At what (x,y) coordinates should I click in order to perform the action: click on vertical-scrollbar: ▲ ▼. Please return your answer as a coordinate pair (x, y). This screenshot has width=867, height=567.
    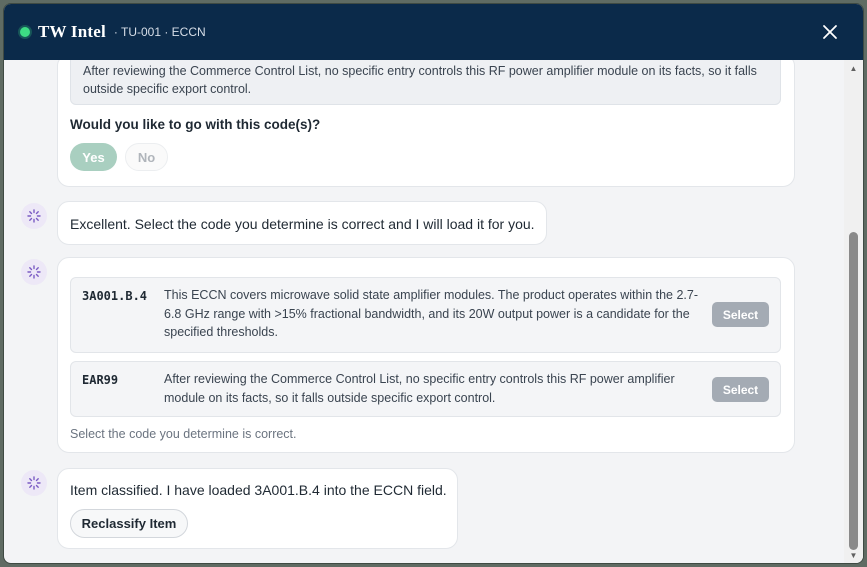
    Looking at the image, I should click on (853, 311).